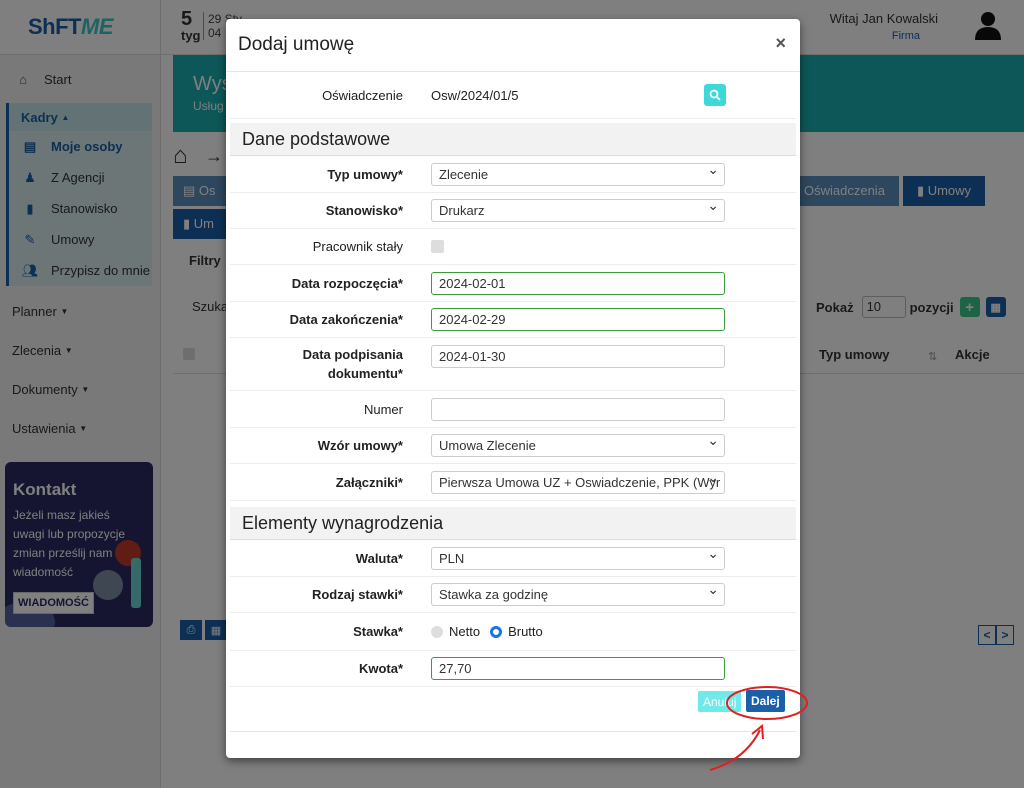 The height and width of the screenshot is (788, 1024). What do you see at coordinates (513, 45) in the screenshot?
I see `modal-header: Dodaj umowę` at bounding box center [513, 45].